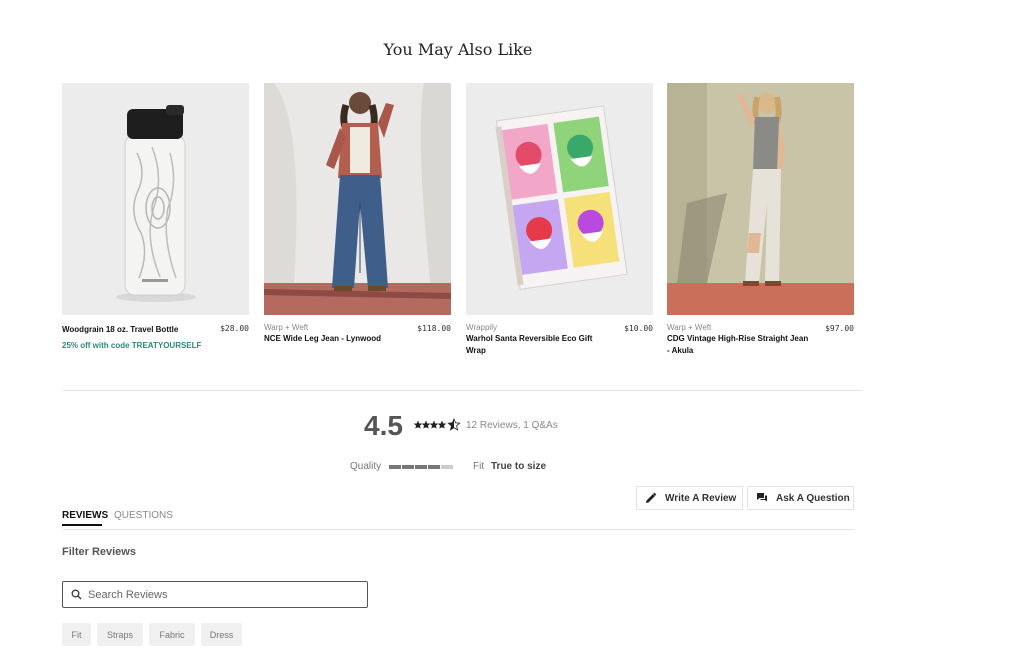  Describe the element at coordinates (82, 525) in the screenshot. I see `active-tab-indicator` at that location.